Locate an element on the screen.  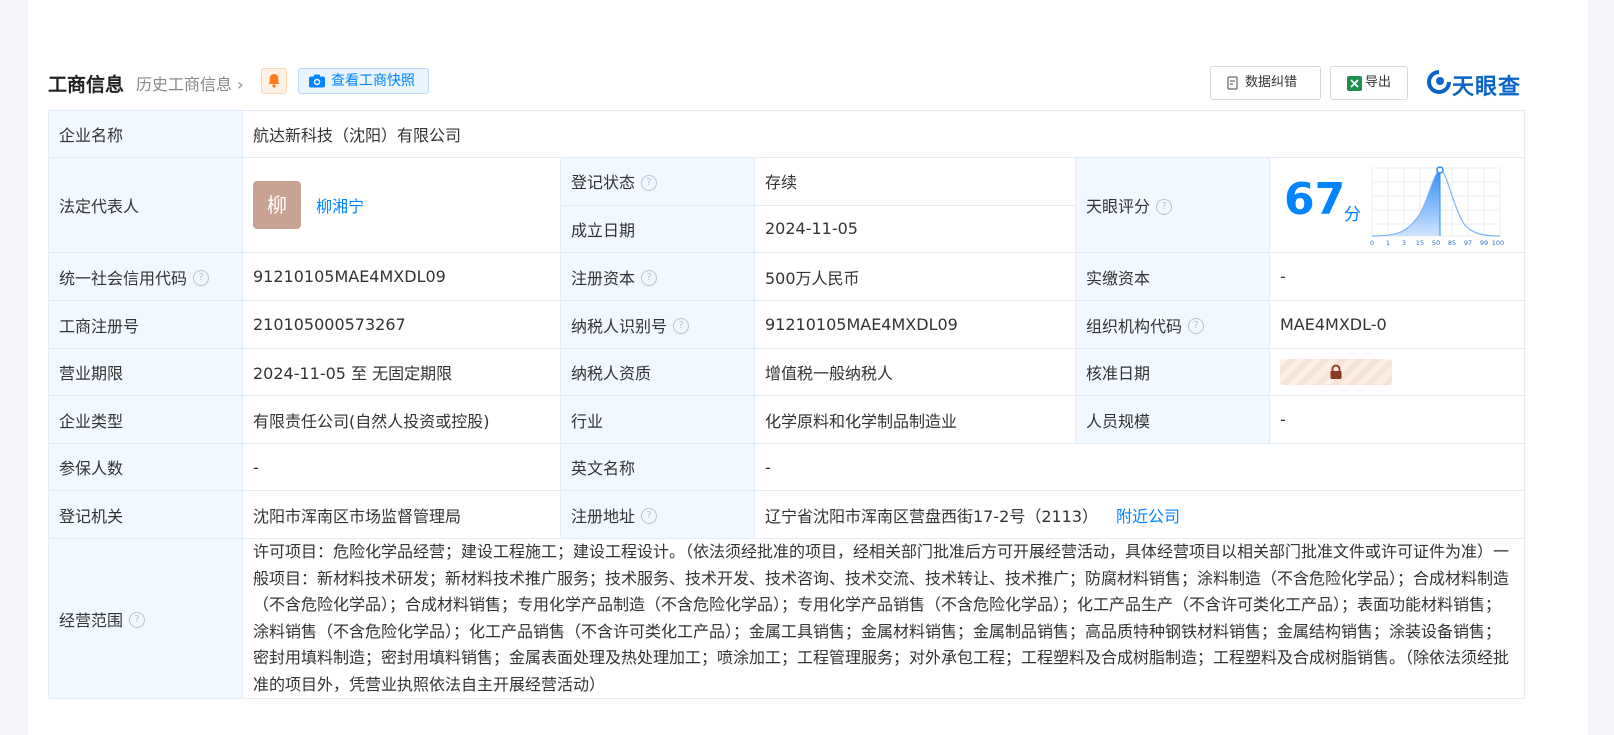
taxpayer-id-value: 91210105MAE4MXDL09 is located at coordinates (915, 324).